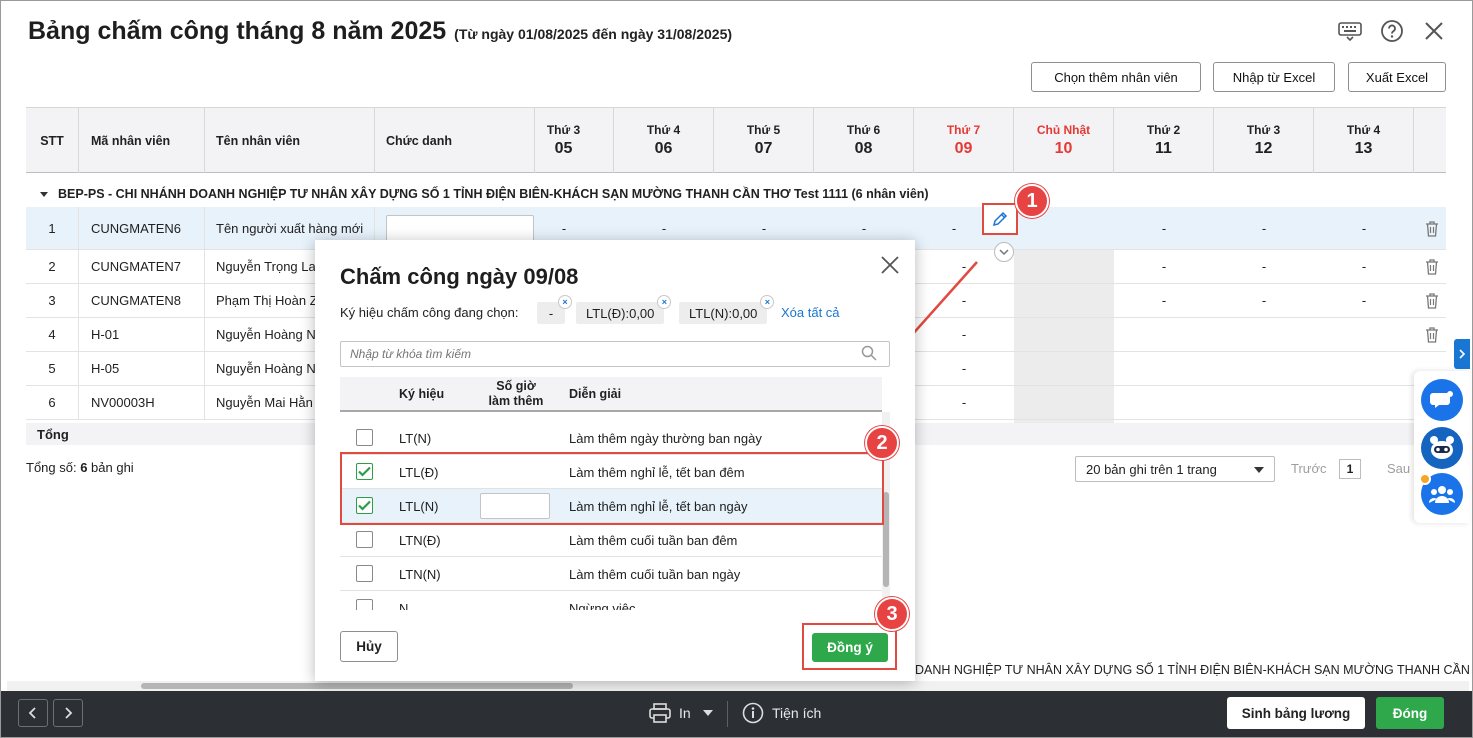 The height and width of the screenshot is (738, 1473). Describe the element at coordinates (420, 574) in the screenshot. I see `symbol-code: LTN(N)` at that location.